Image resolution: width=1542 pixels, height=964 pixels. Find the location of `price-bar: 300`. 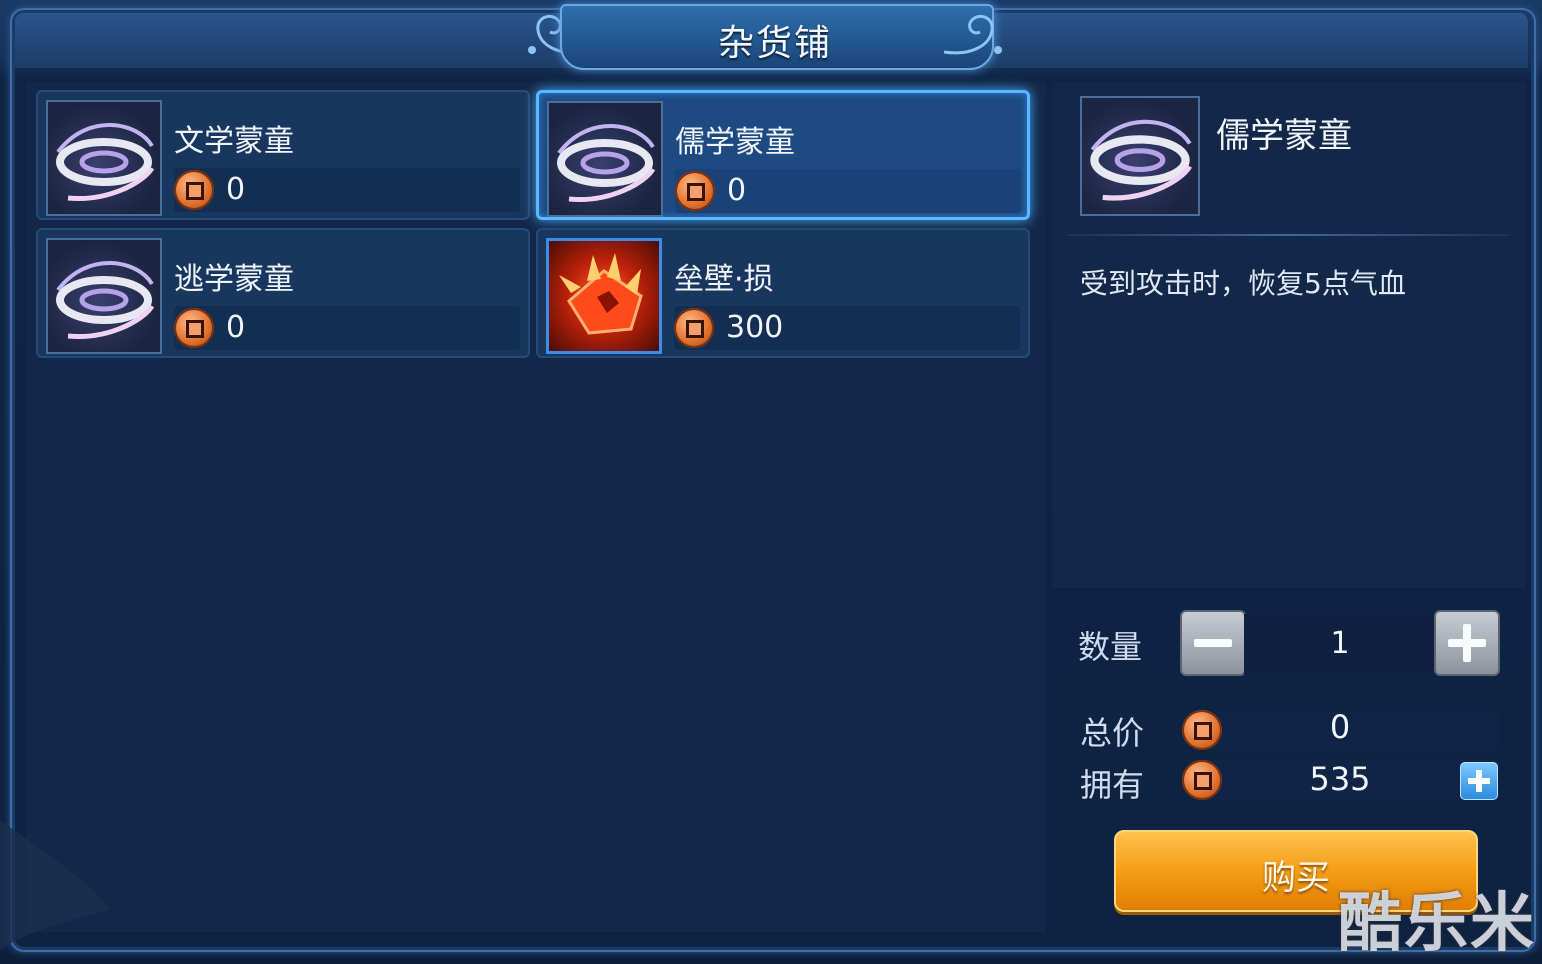

price-bar: 300 is located at coordinates (847, 328).